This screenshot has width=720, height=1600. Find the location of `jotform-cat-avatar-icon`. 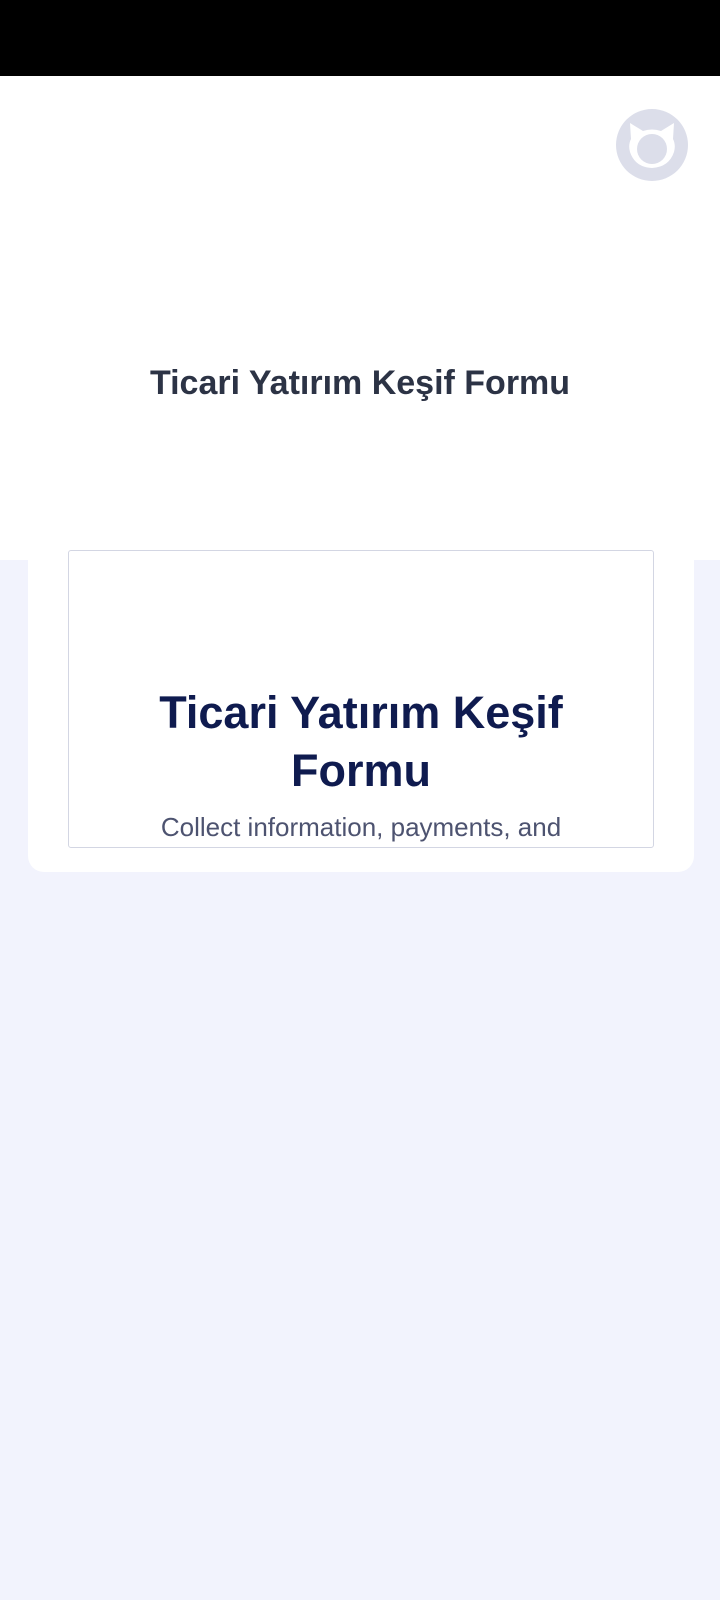

jotform-cat-avatar-icon is located at coordinates (652, 145).